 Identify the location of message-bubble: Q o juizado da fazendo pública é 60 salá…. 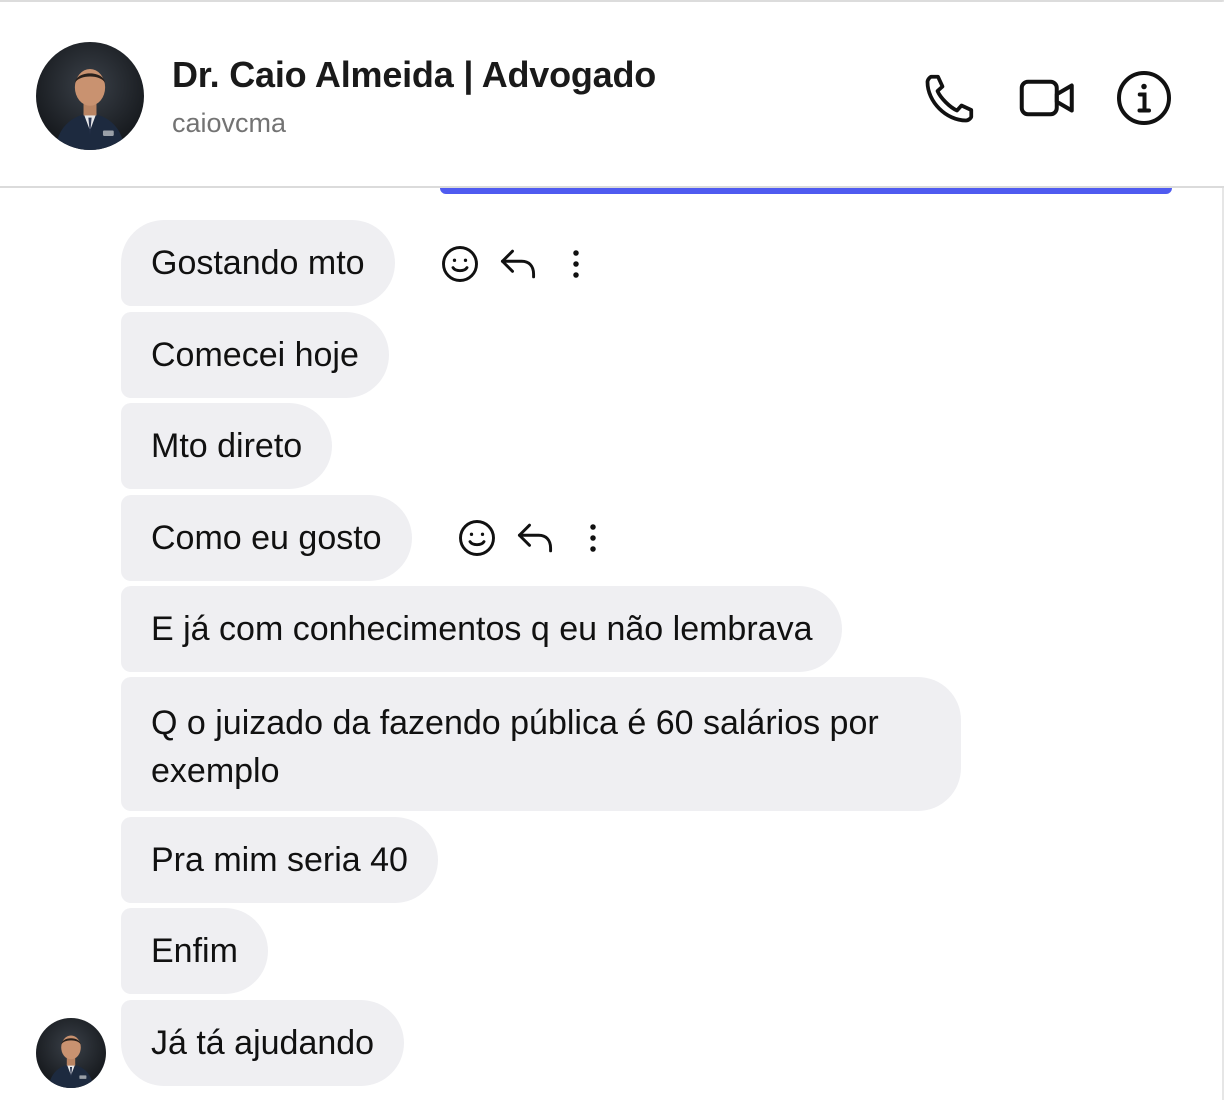
(541, 744).